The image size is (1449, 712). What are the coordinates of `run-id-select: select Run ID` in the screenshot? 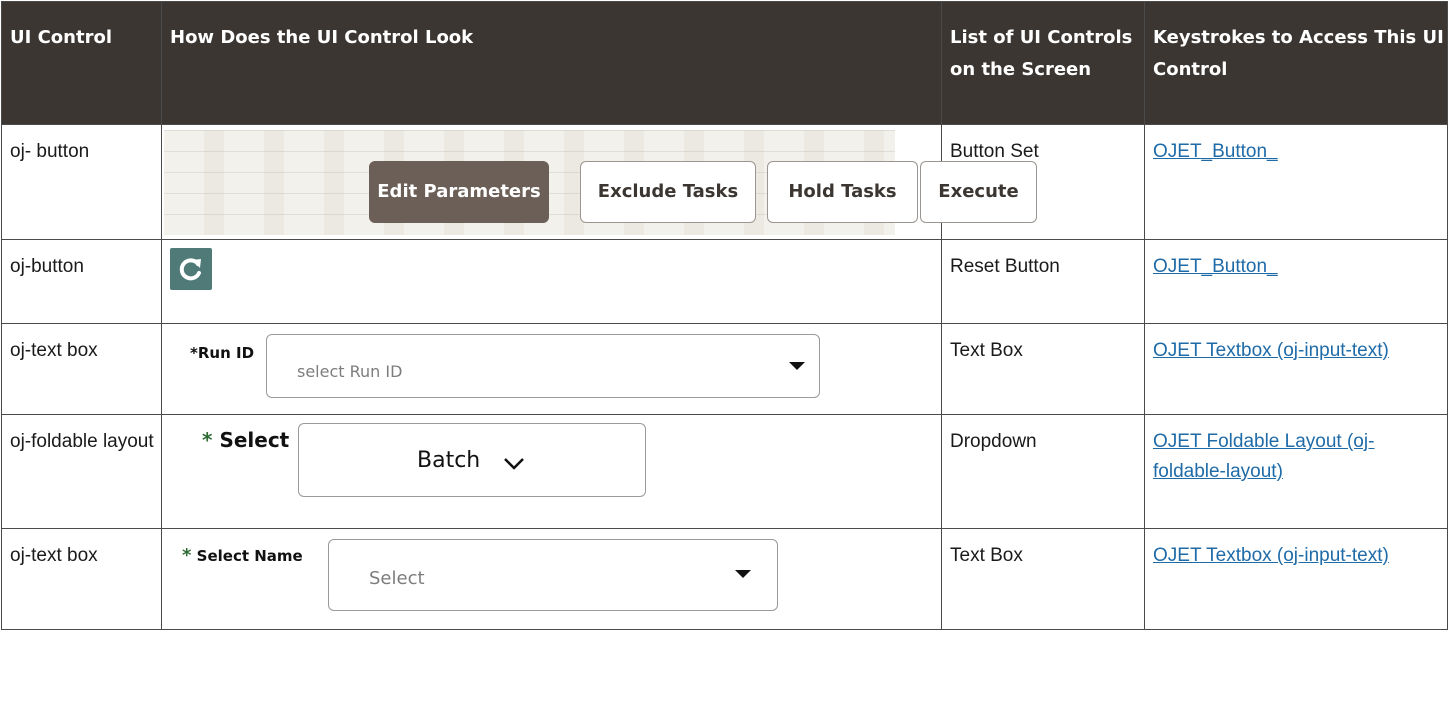 It's located at (543, 366).